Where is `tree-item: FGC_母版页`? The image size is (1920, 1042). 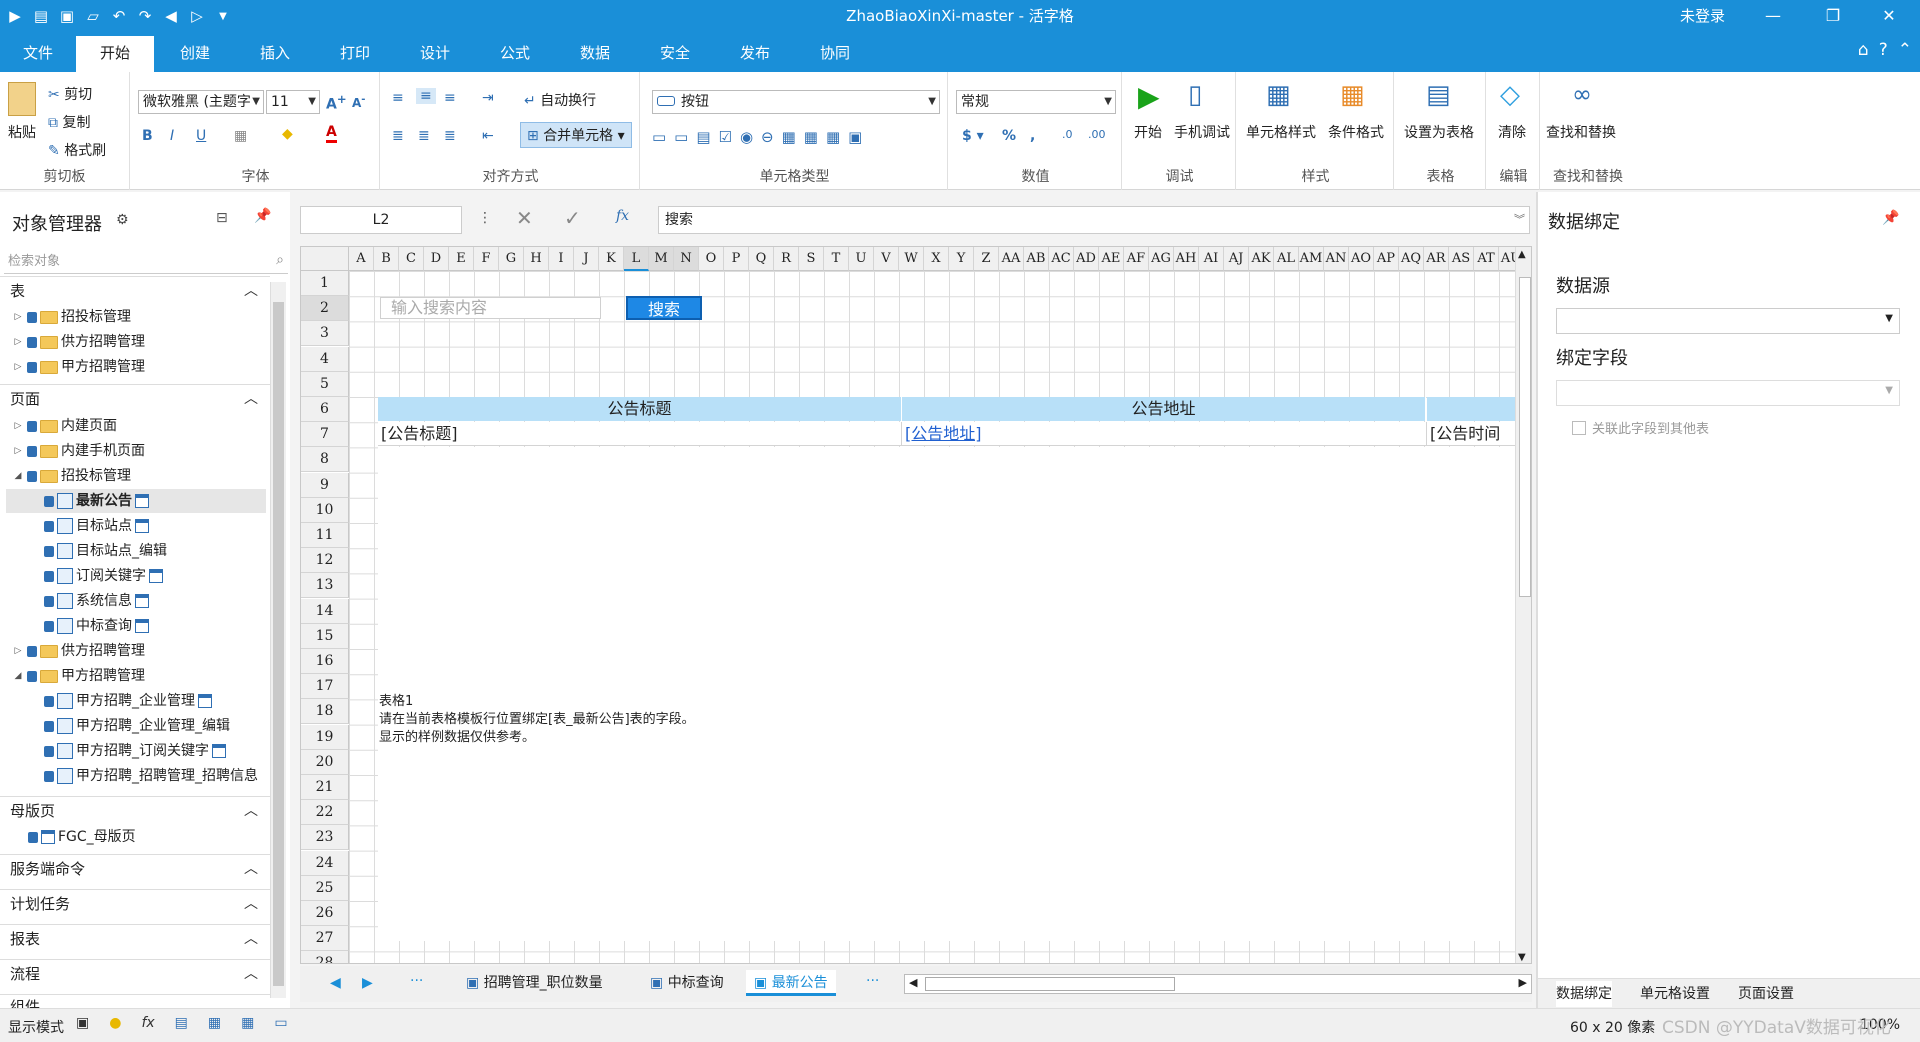 tree-item: FGC_母版页 is located at coordinates (82, 837).